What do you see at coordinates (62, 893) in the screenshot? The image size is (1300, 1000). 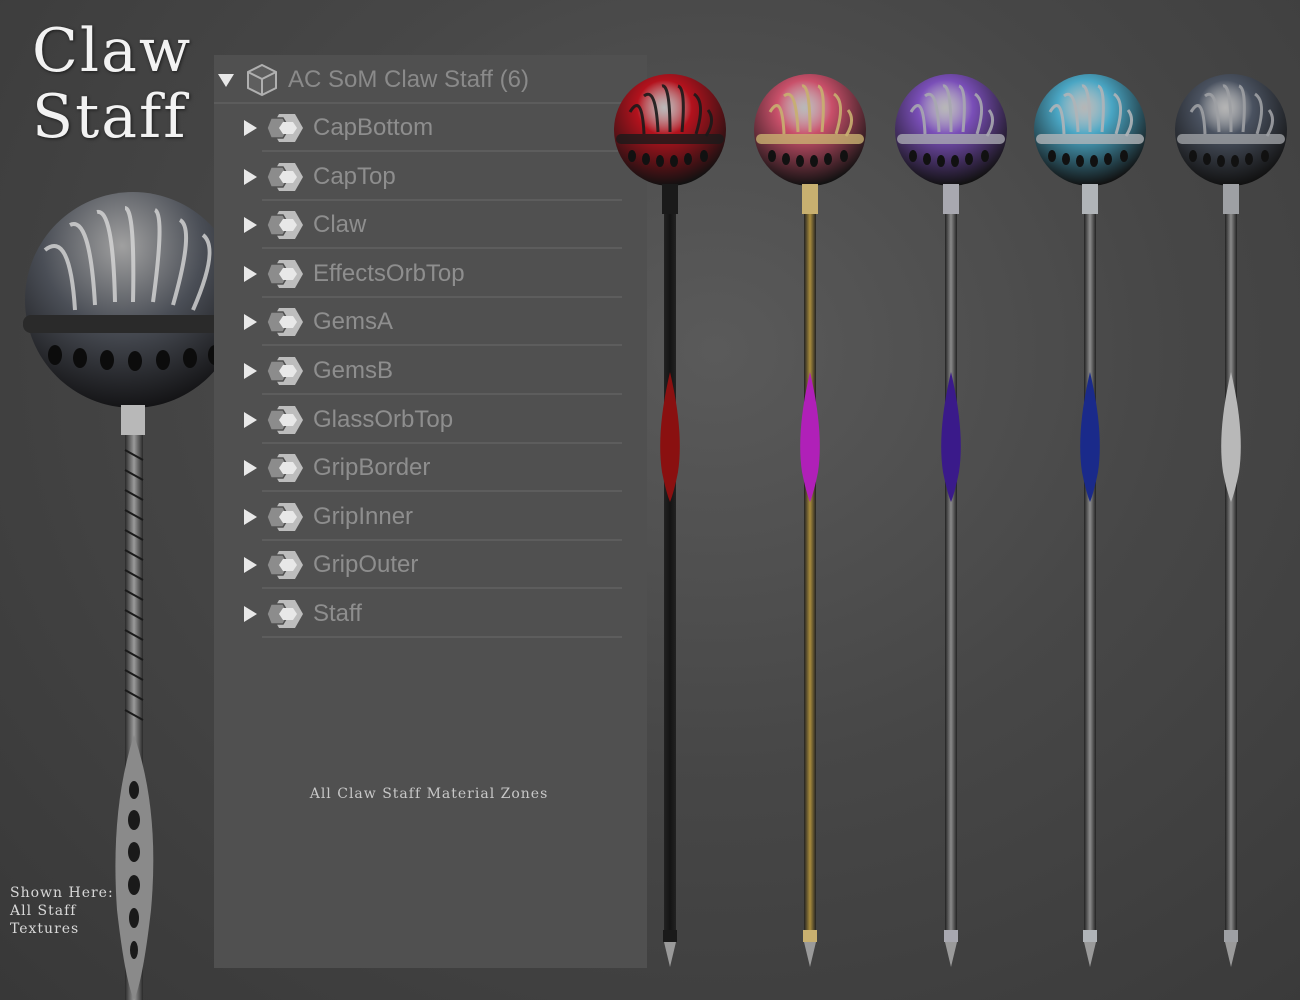 I see `footnote-line-1: Shown Here:` at bounding box center [62, 893].